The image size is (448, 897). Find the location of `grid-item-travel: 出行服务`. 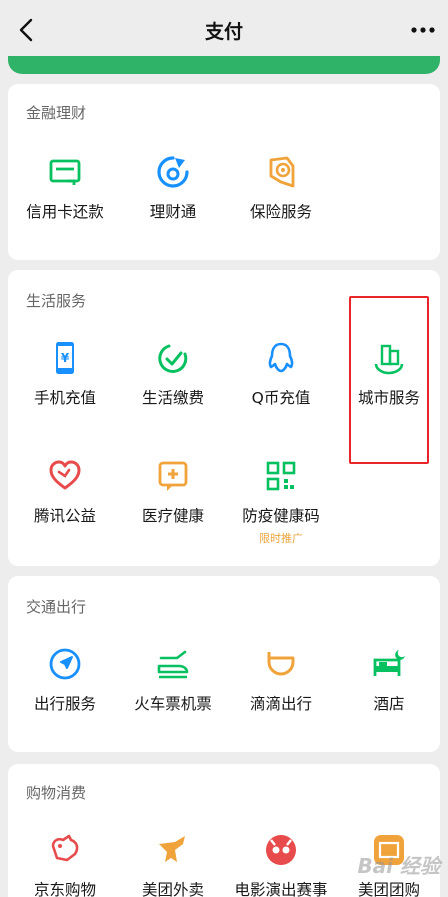

grid-item-travel: 出行服务 is located at coordinates (65, 680).